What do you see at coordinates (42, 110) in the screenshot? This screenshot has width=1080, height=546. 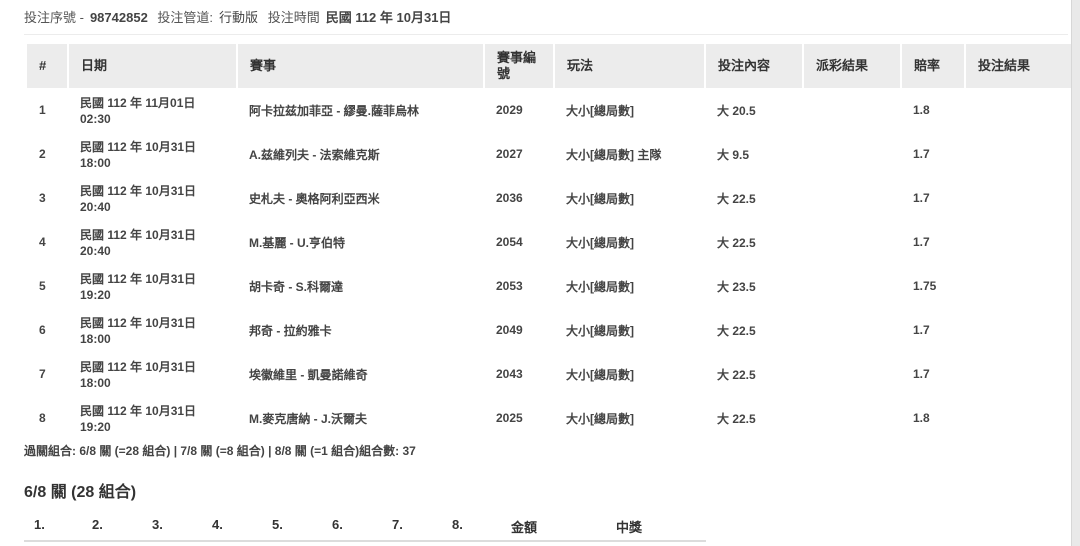 I see `row-number: 1` at bounding box center [42, 110].